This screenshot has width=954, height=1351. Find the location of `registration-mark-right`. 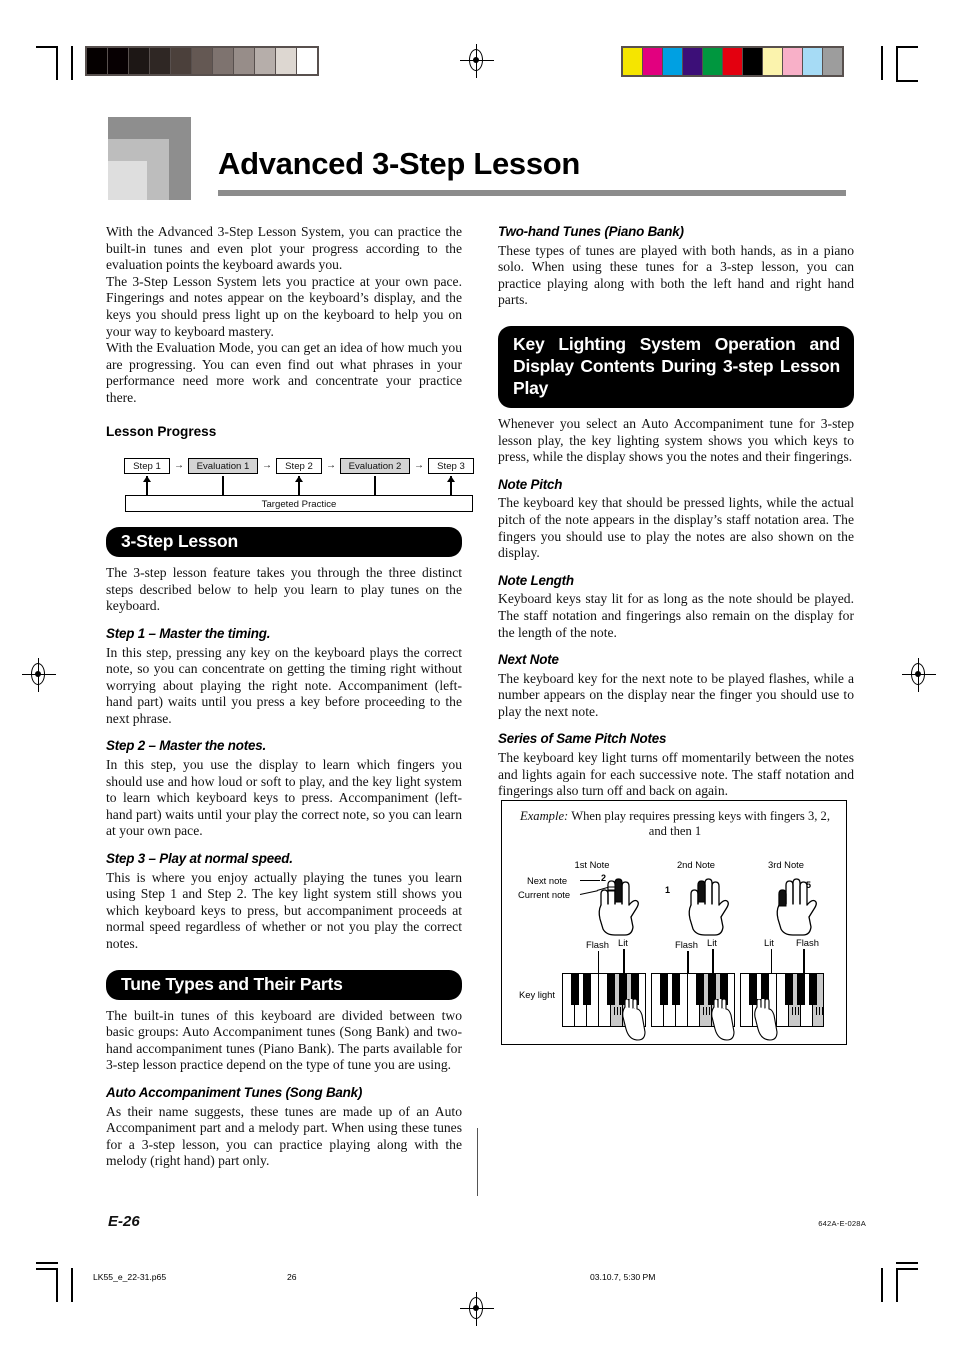

registration-mark-right is located at coordinates (919, 675).